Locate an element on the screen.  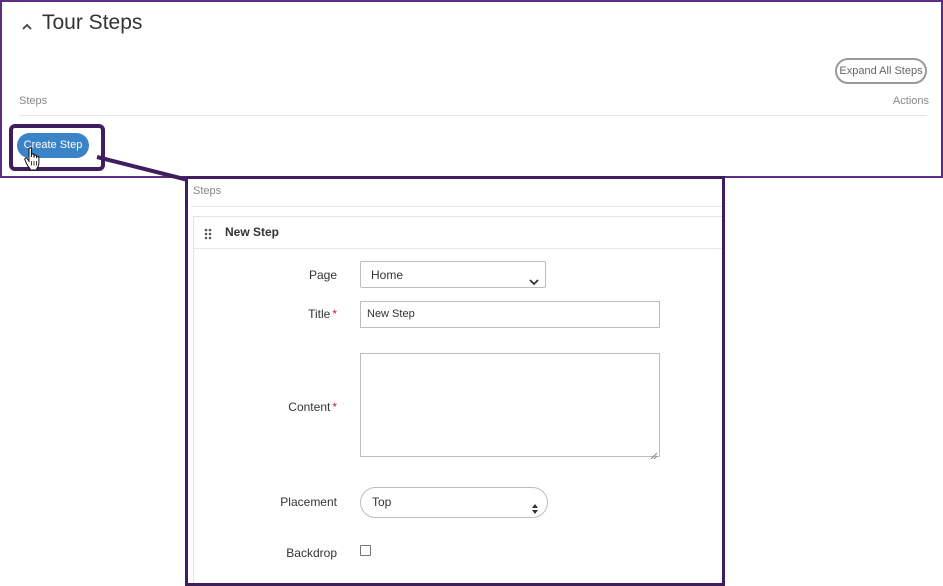
page-title: Tour Steps is located at coordinates (92, 22).